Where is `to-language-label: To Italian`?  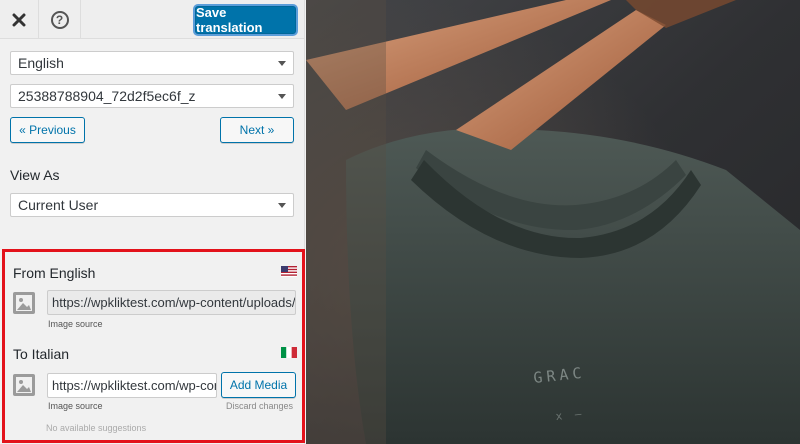 to-language-label: To Italian is located at coordinates (41, 354).